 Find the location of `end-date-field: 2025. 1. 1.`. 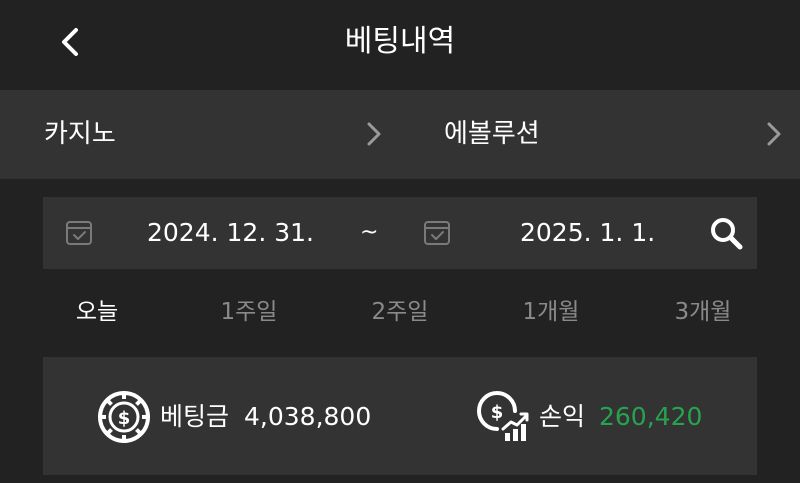

end-date-field: 2025. 1. 1. is located at coordinates (587, 233).